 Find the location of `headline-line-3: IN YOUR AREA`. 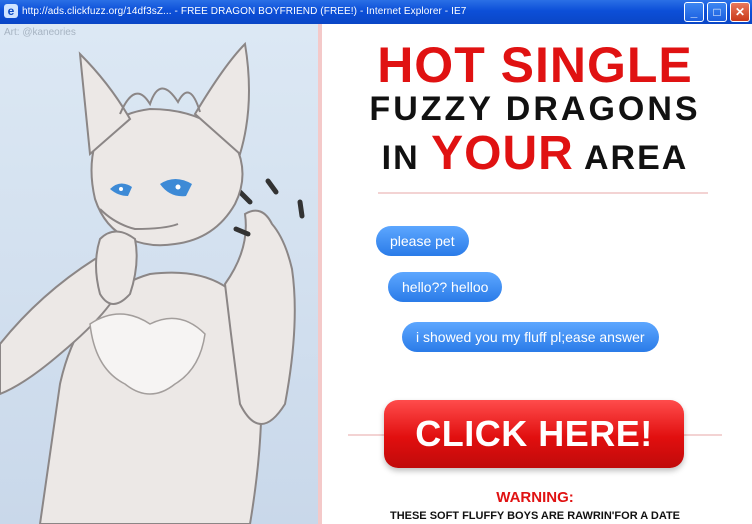

headline-line-3: IN YOUR AREA is located at coordinates (535, 153).